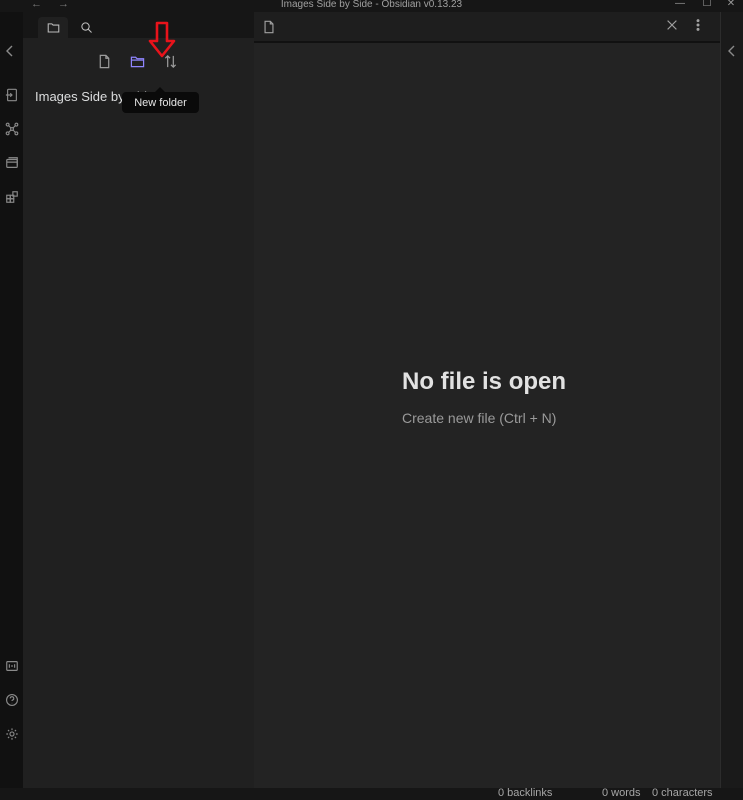  Describe the element at coordinates (11, 400) in the screenshot. I see `ribbon` at that location.